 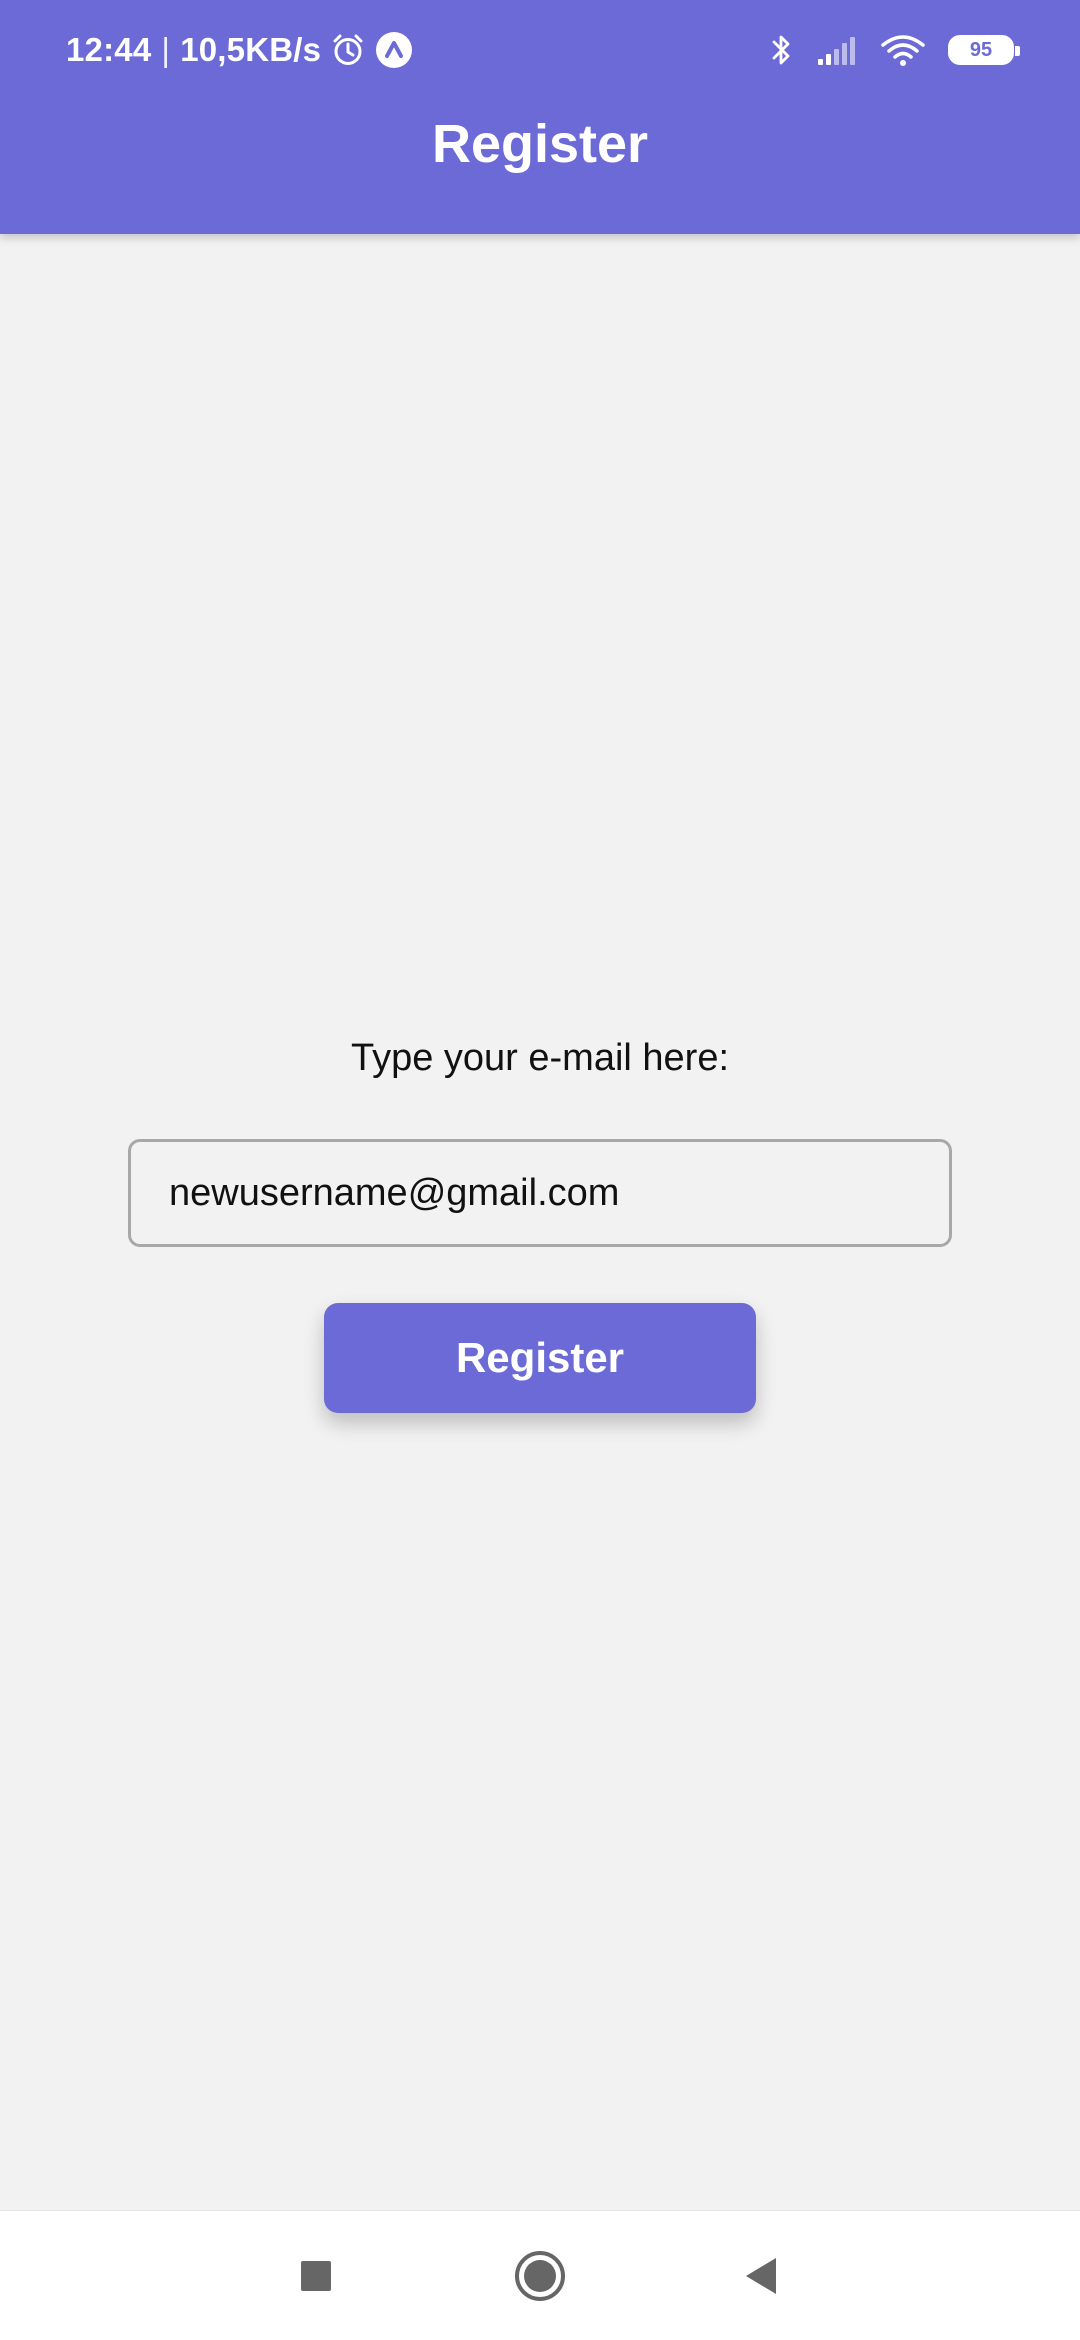 I want to click on top-bar: 12:44 | 10,5KB/s 95 Register, so click(x=540, y=117).